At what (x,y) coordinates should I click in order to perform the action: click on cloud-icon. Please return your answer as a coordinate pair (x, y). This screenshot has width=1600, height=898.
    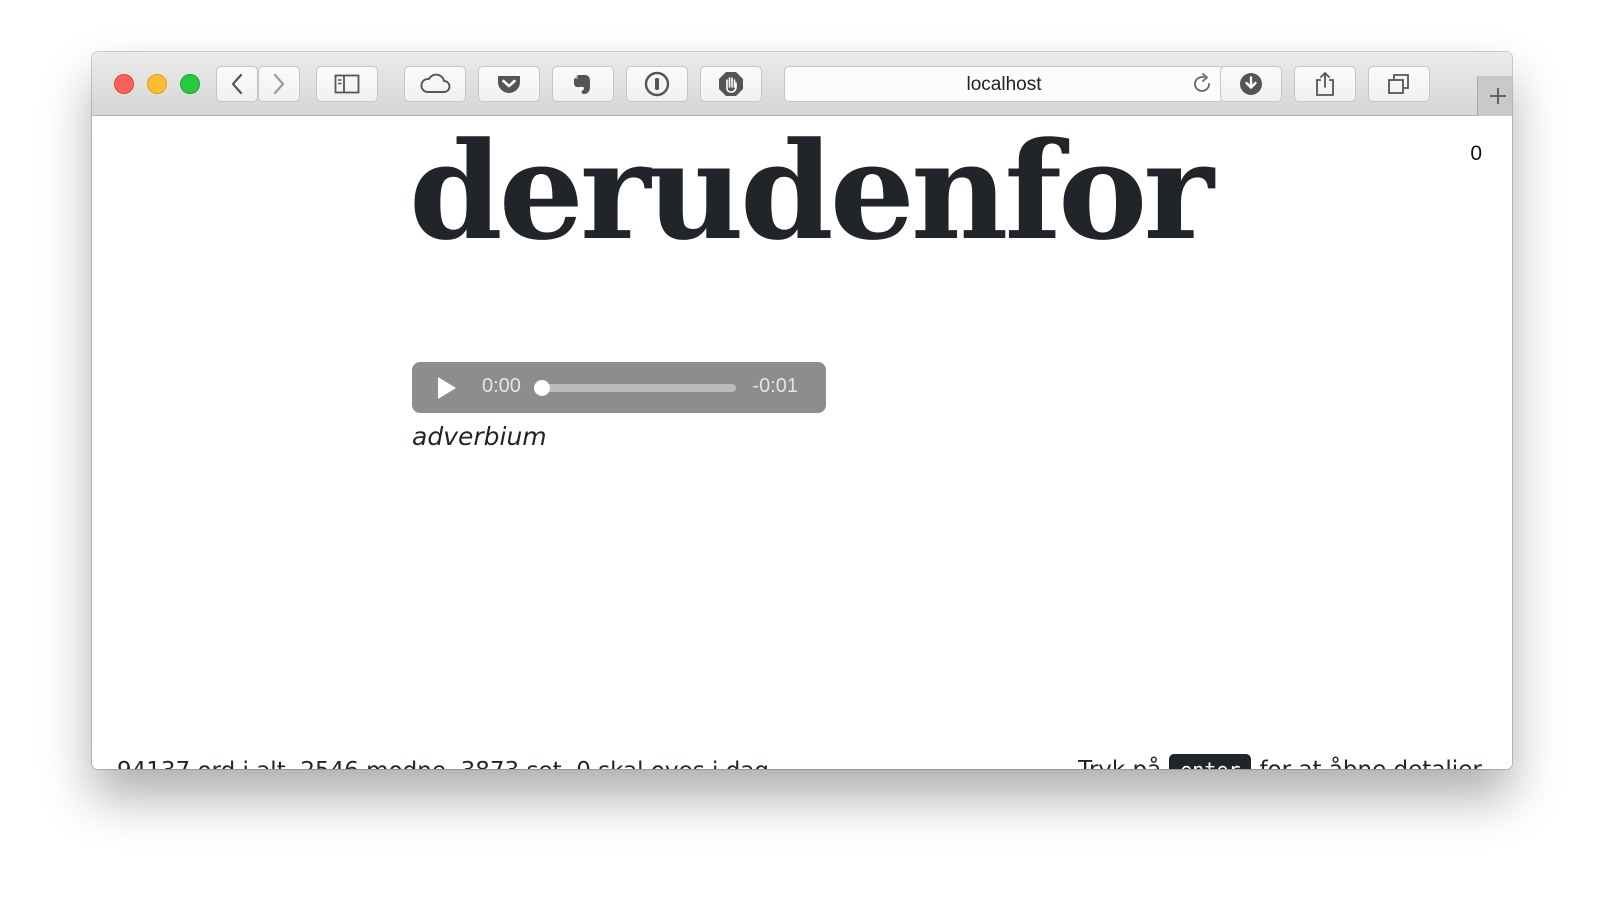
    Looking at the image, I should click on (435, 83).